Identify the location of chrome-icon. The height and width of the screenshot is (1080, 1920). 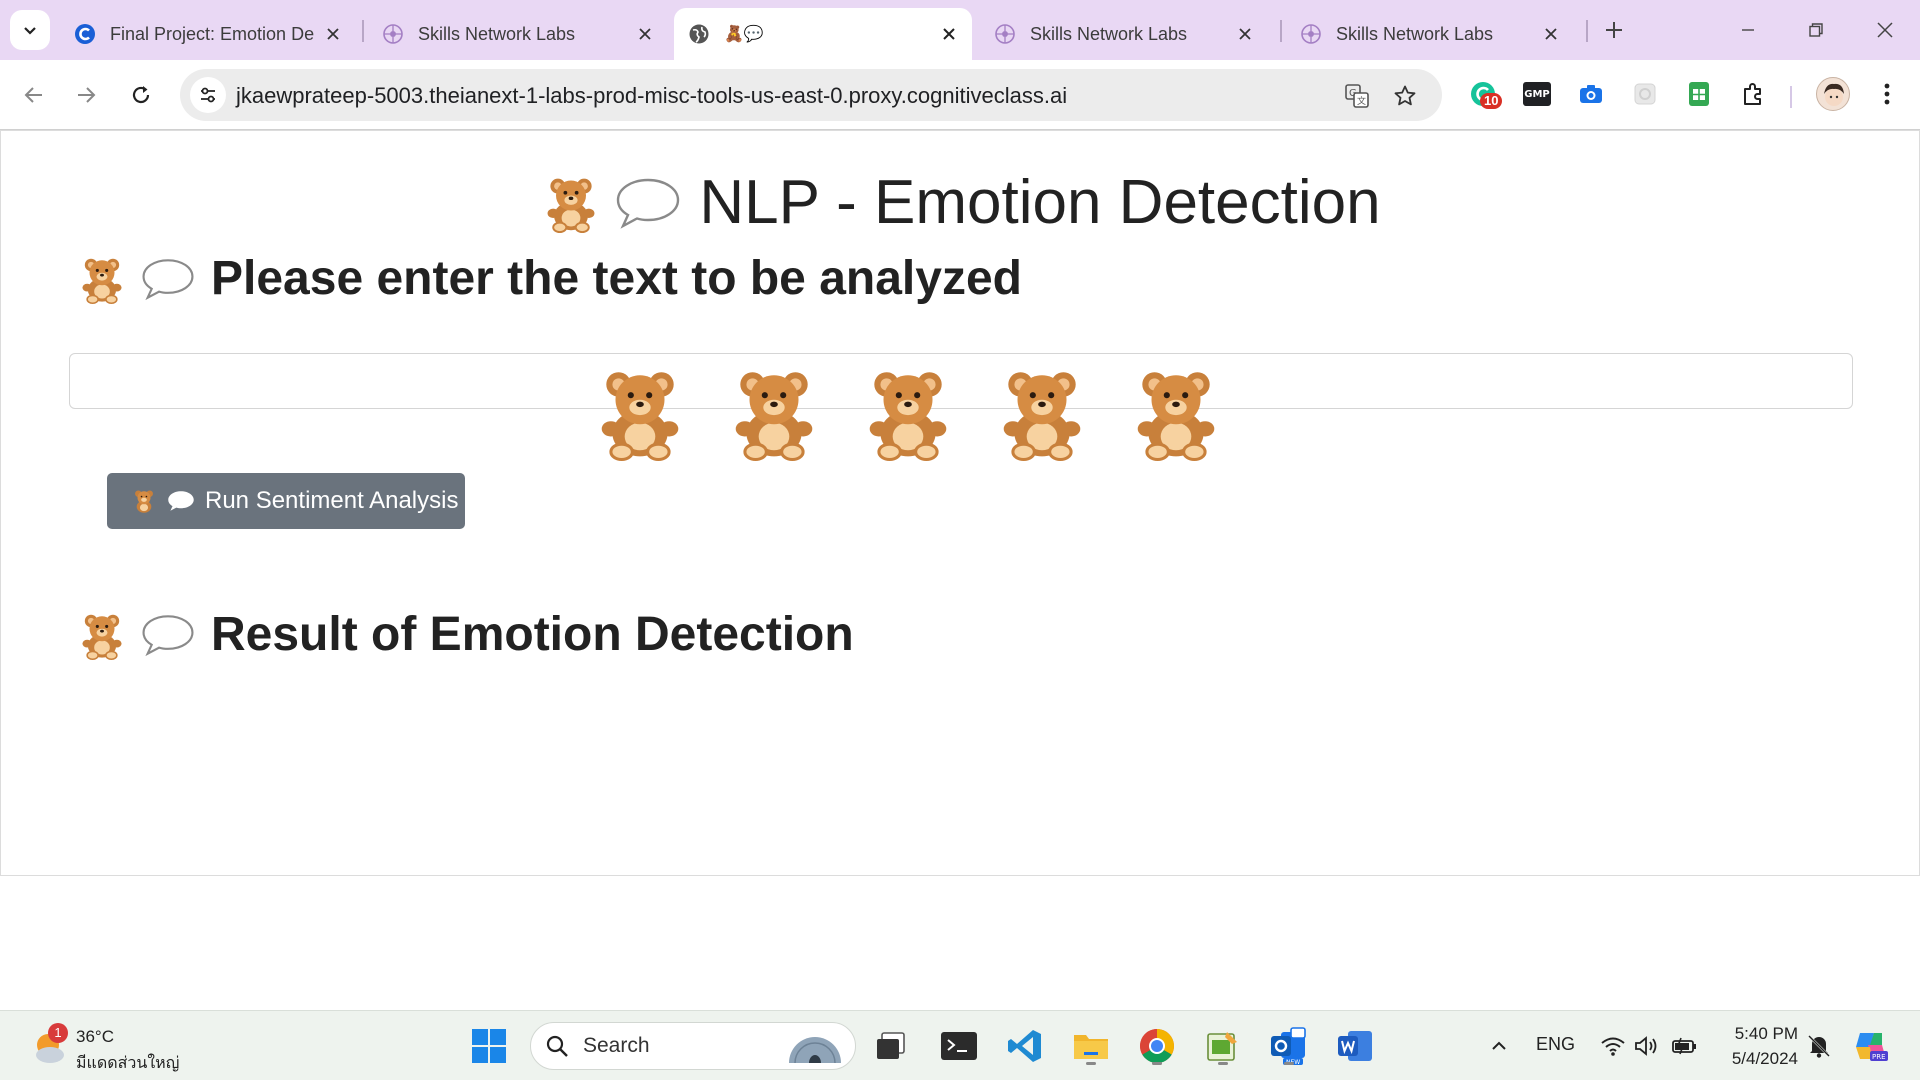
(1157, 1046).